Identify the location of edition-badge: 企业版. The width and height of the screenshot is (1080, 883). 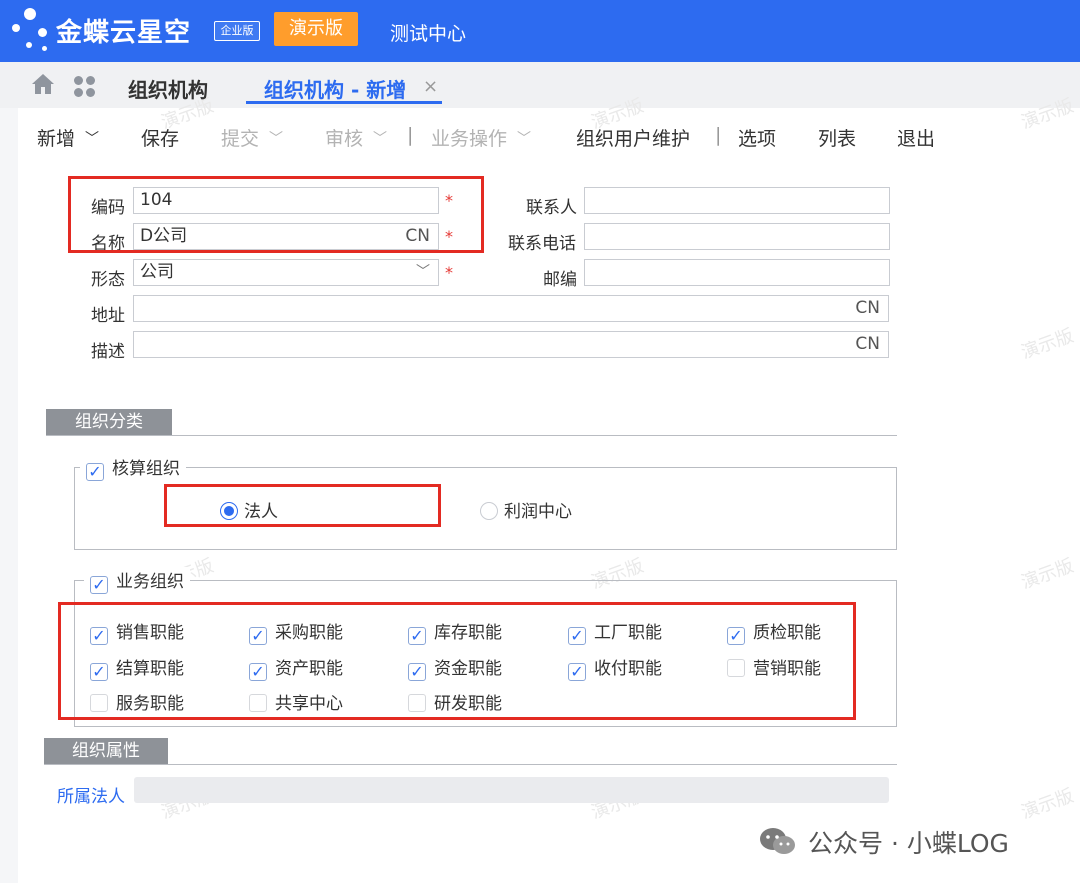
(237, 31).